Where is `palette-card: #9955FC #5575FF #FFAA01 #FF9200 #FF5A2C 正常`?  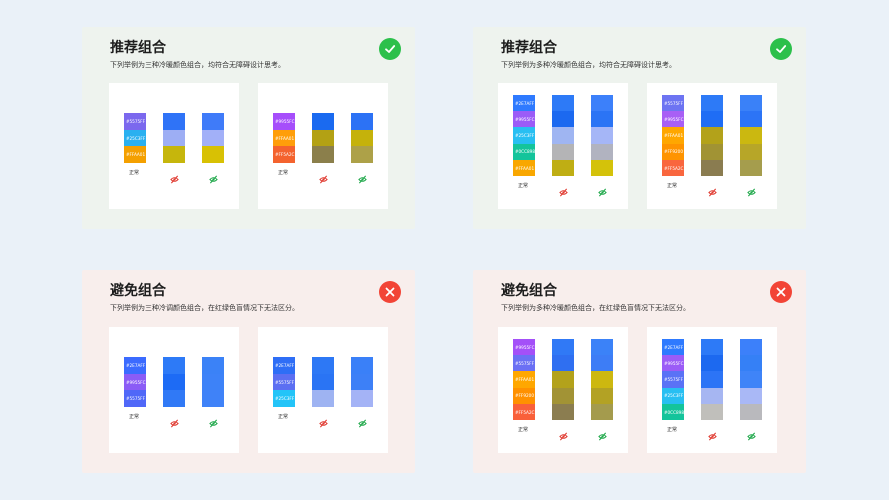
palette-card: #9955FC #5575FF #FFAA01 #FF9200 #FF5A2C 正常 is located at coordinates (563, 390).